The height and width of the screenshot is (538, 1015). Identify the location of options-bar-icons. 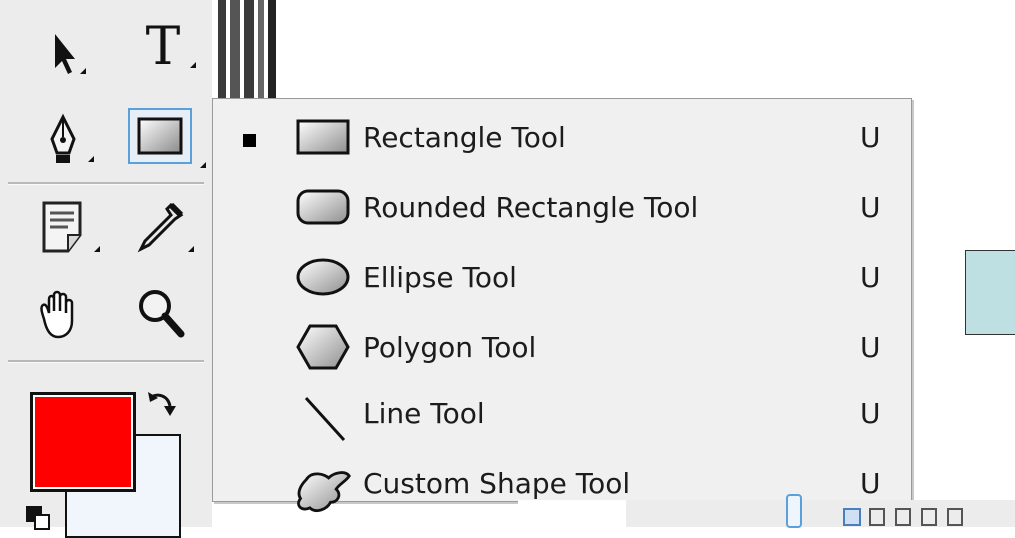
(919, 513).